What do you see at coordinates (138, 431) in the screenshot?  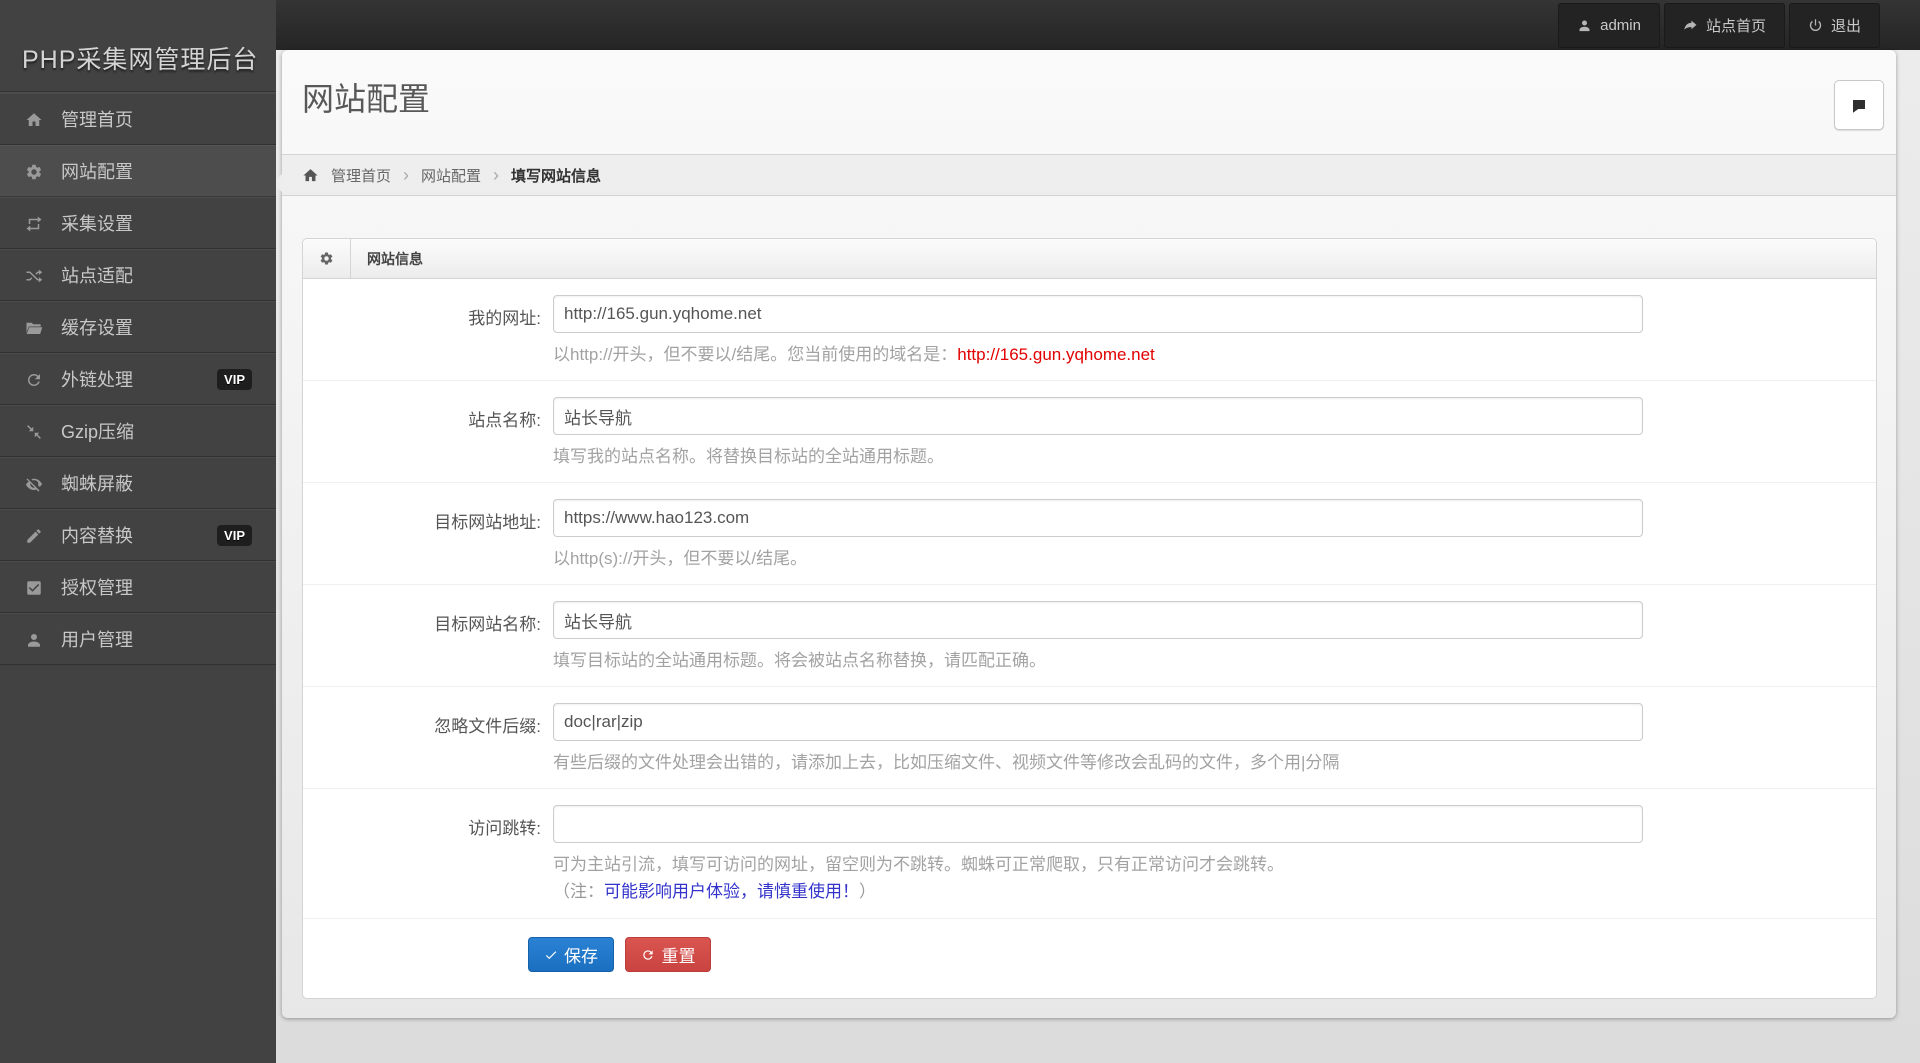 I see `sidebar-item-gzip: Gzip压缩` at bounding box center [138, 431].